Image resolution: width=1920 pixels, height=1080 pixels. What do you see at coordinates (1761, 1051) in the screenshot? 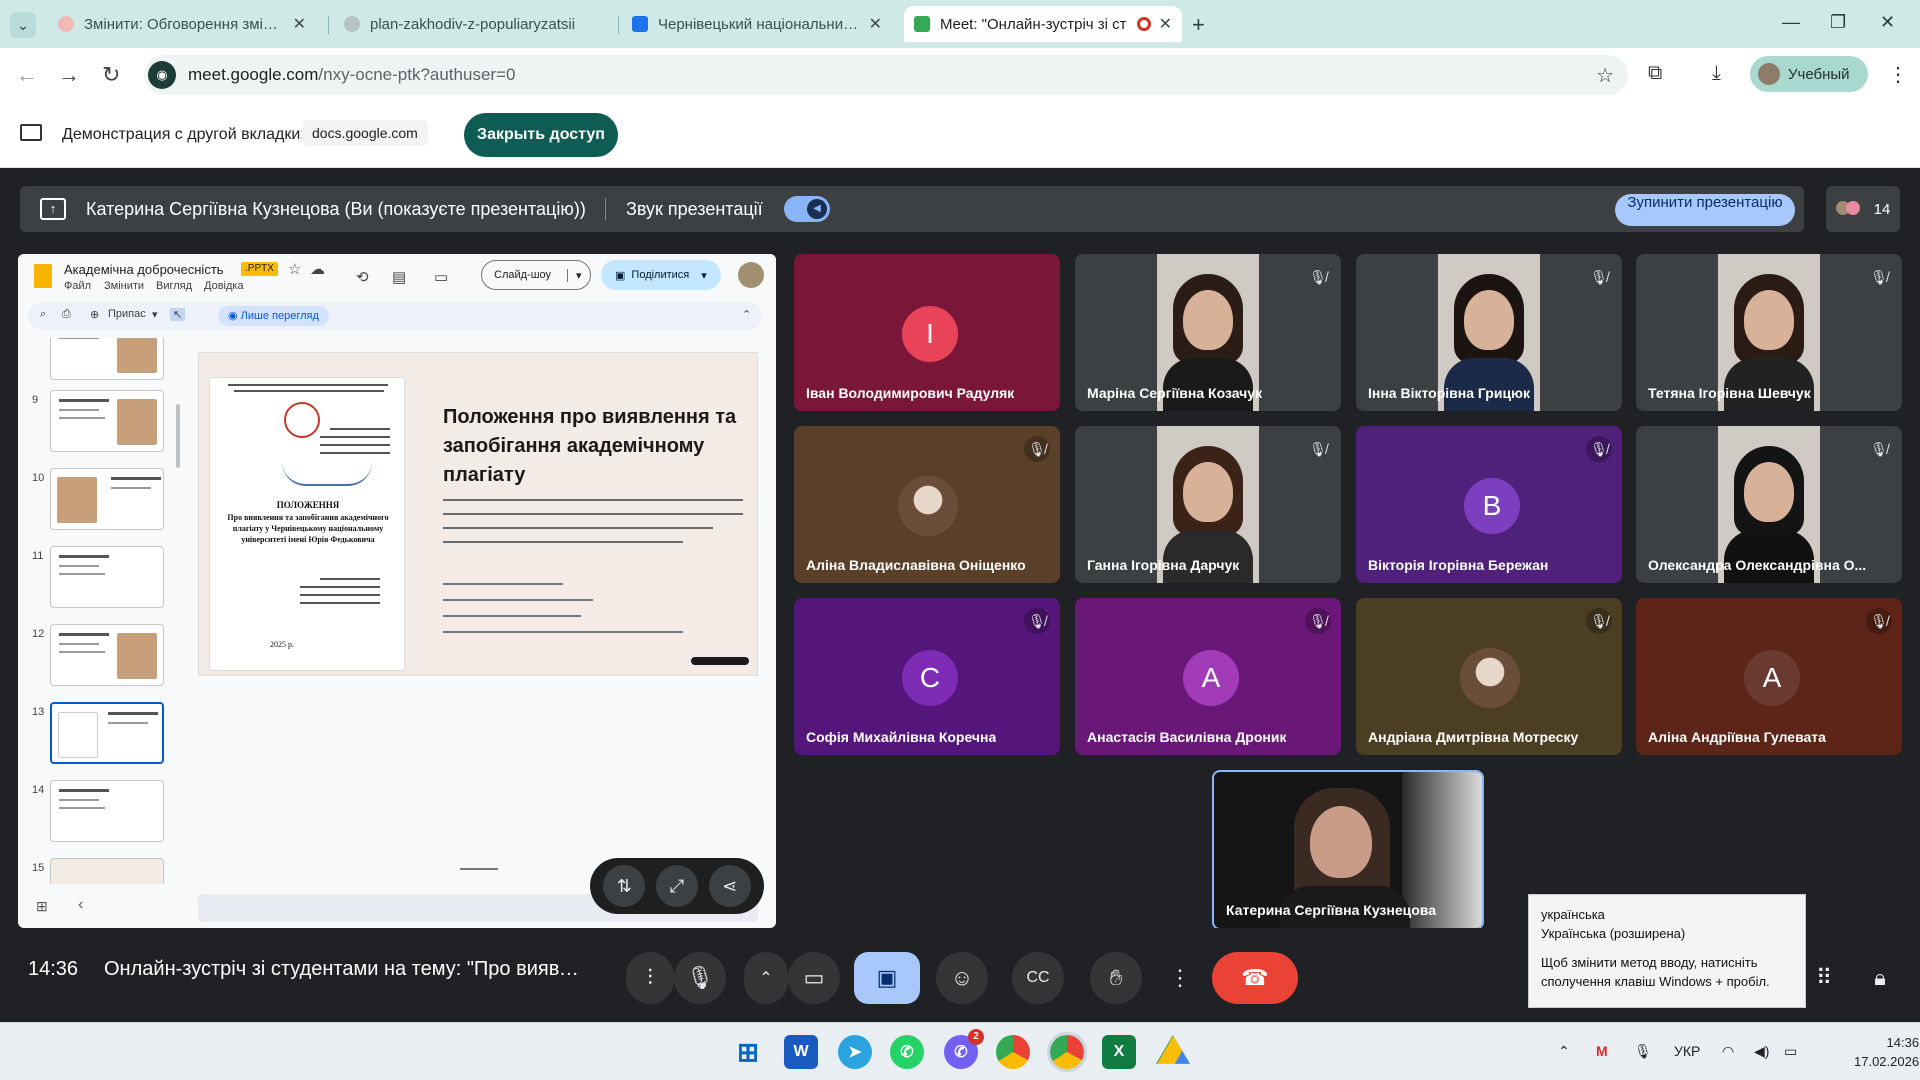
I see `volume-icon: ◀︎)` at bounding box center [1761, 1051].